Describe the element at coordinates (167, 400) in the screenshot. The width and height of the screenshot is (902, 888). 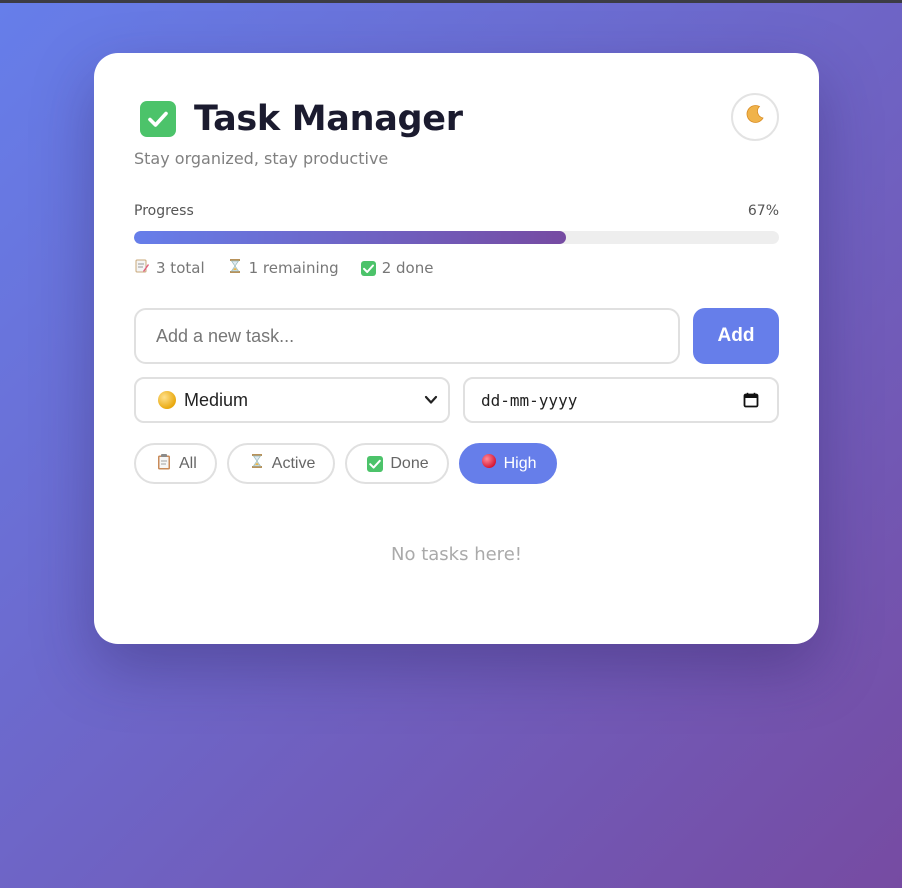
I see `yellow-circle-icon` at that location.